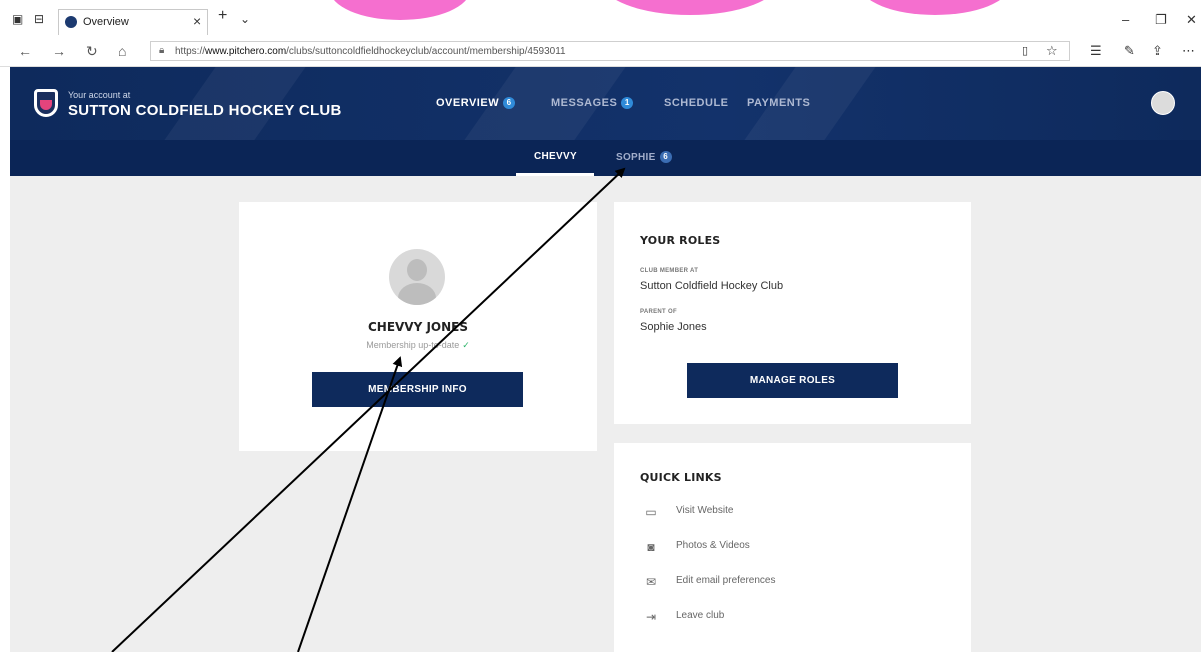  I want to click on tab-title: Overview, so click(106, 22).